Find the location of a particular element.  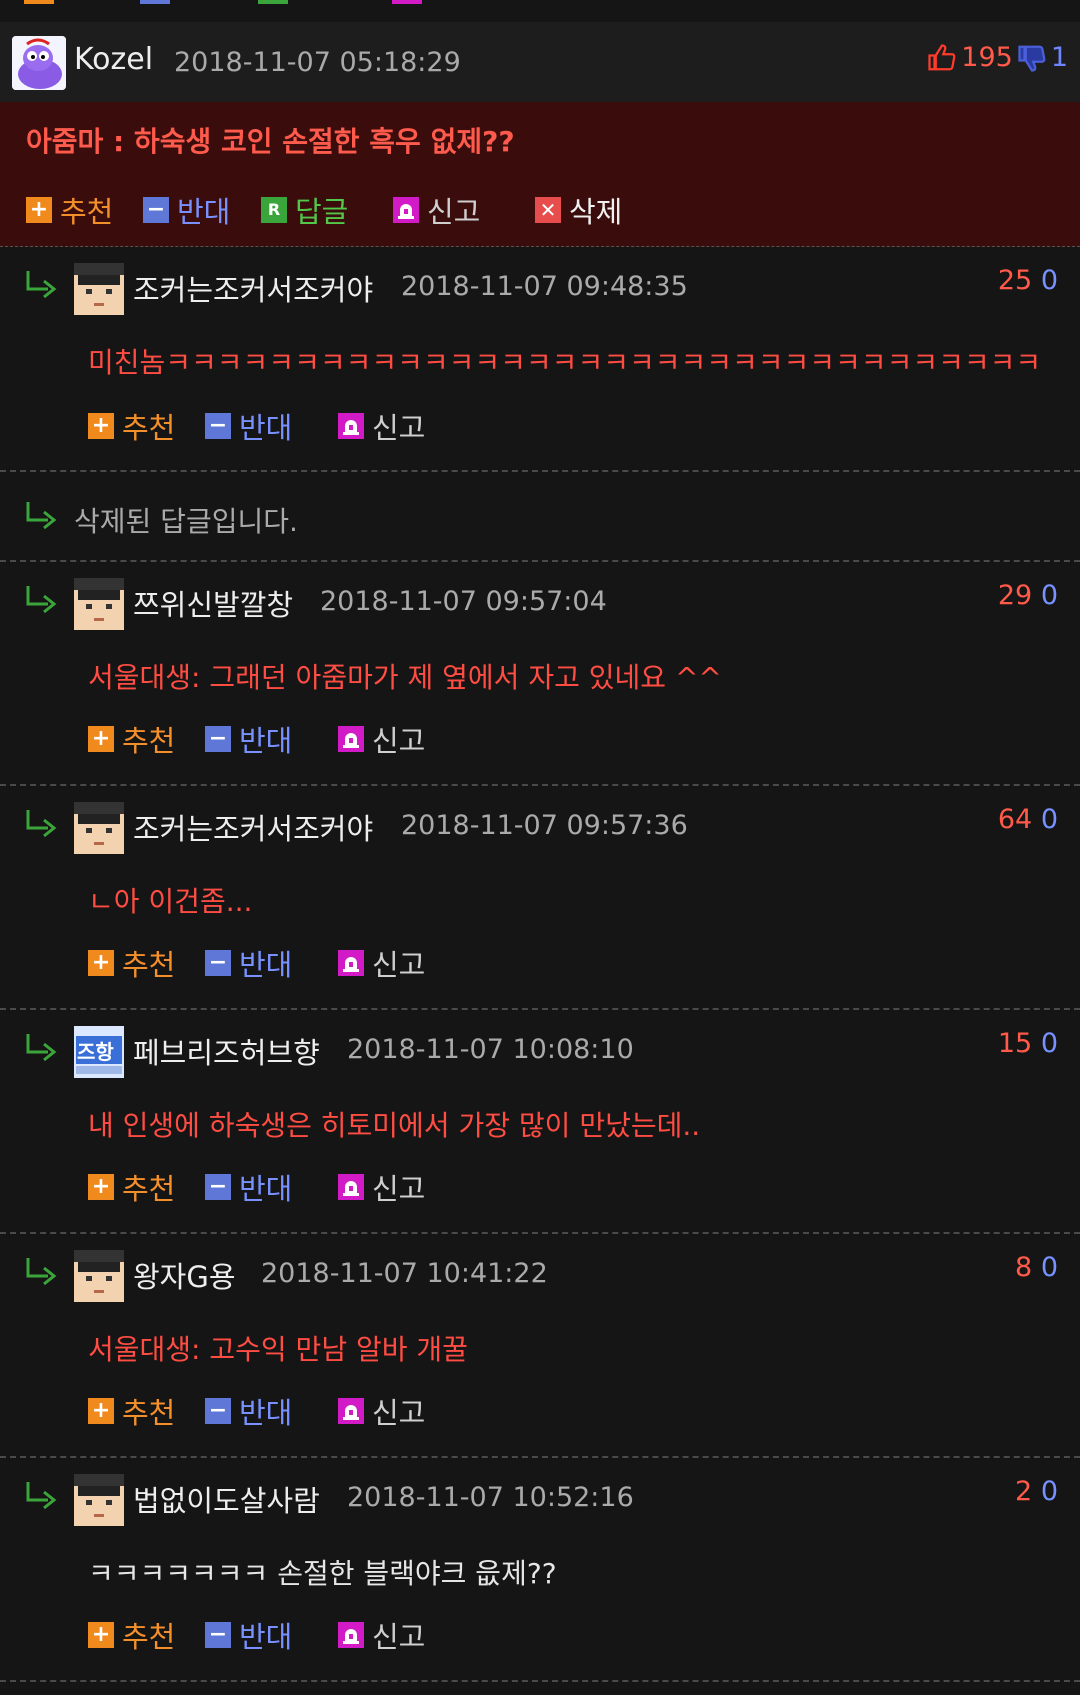

reply-author: 왕자G용 is located at coordinates (184, 1275).